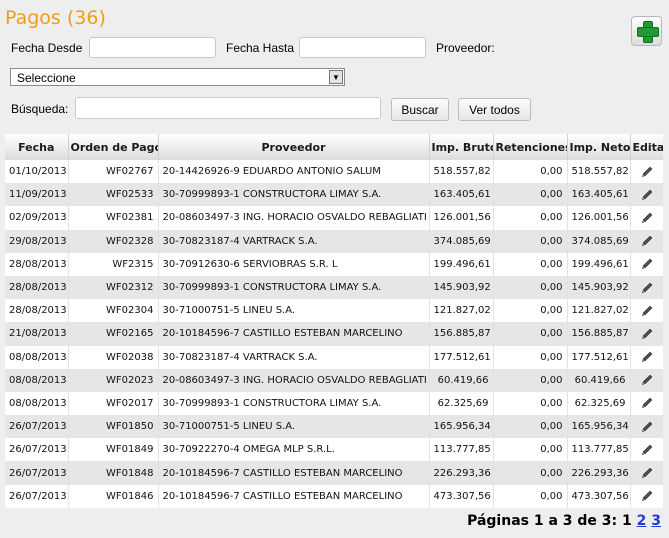 This screenshot has width=669, height=538. Describe the element at coordinates (36, 241) in the screenshot. I see `cell-fecha: 29/08/2013` at that location.